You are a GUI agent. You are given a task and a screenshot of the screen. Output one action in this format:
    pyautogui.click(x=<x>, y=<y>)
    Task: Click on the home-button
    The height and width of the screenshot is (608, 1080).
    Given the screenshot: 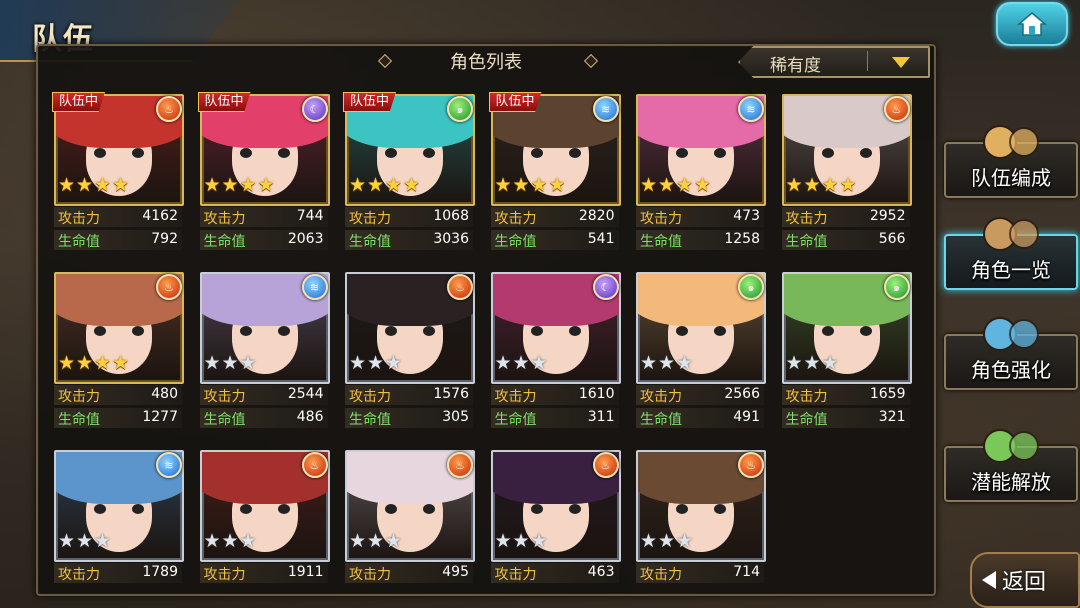 What is the action you would take?
    pyautogui.click(x=1032, y=24)
    